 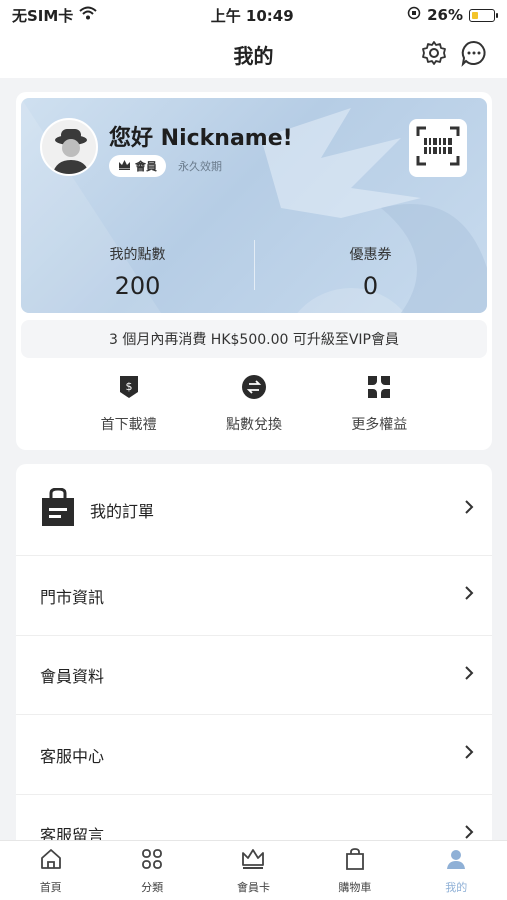 What do you see at coordinates (51, 861) in the screenshot?
I see `home-icon` at bounding box center [51, 861].